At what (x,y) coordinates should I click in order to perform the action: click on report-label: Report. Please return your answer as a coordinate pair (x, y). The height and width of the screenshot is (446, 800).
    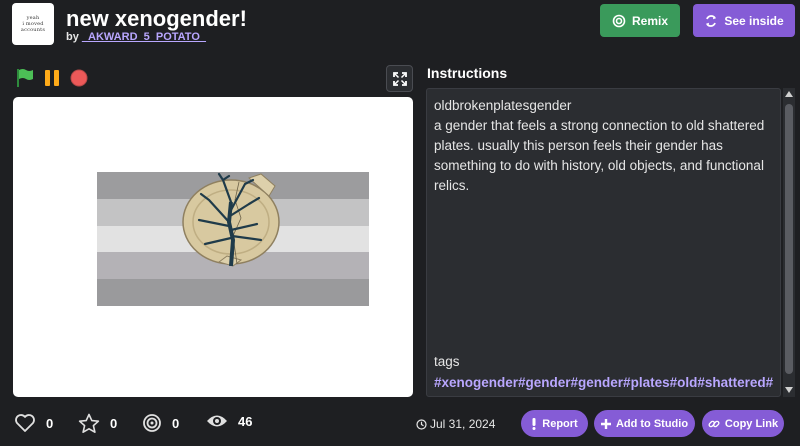
    Looking at the image, I should click on (560, 423).